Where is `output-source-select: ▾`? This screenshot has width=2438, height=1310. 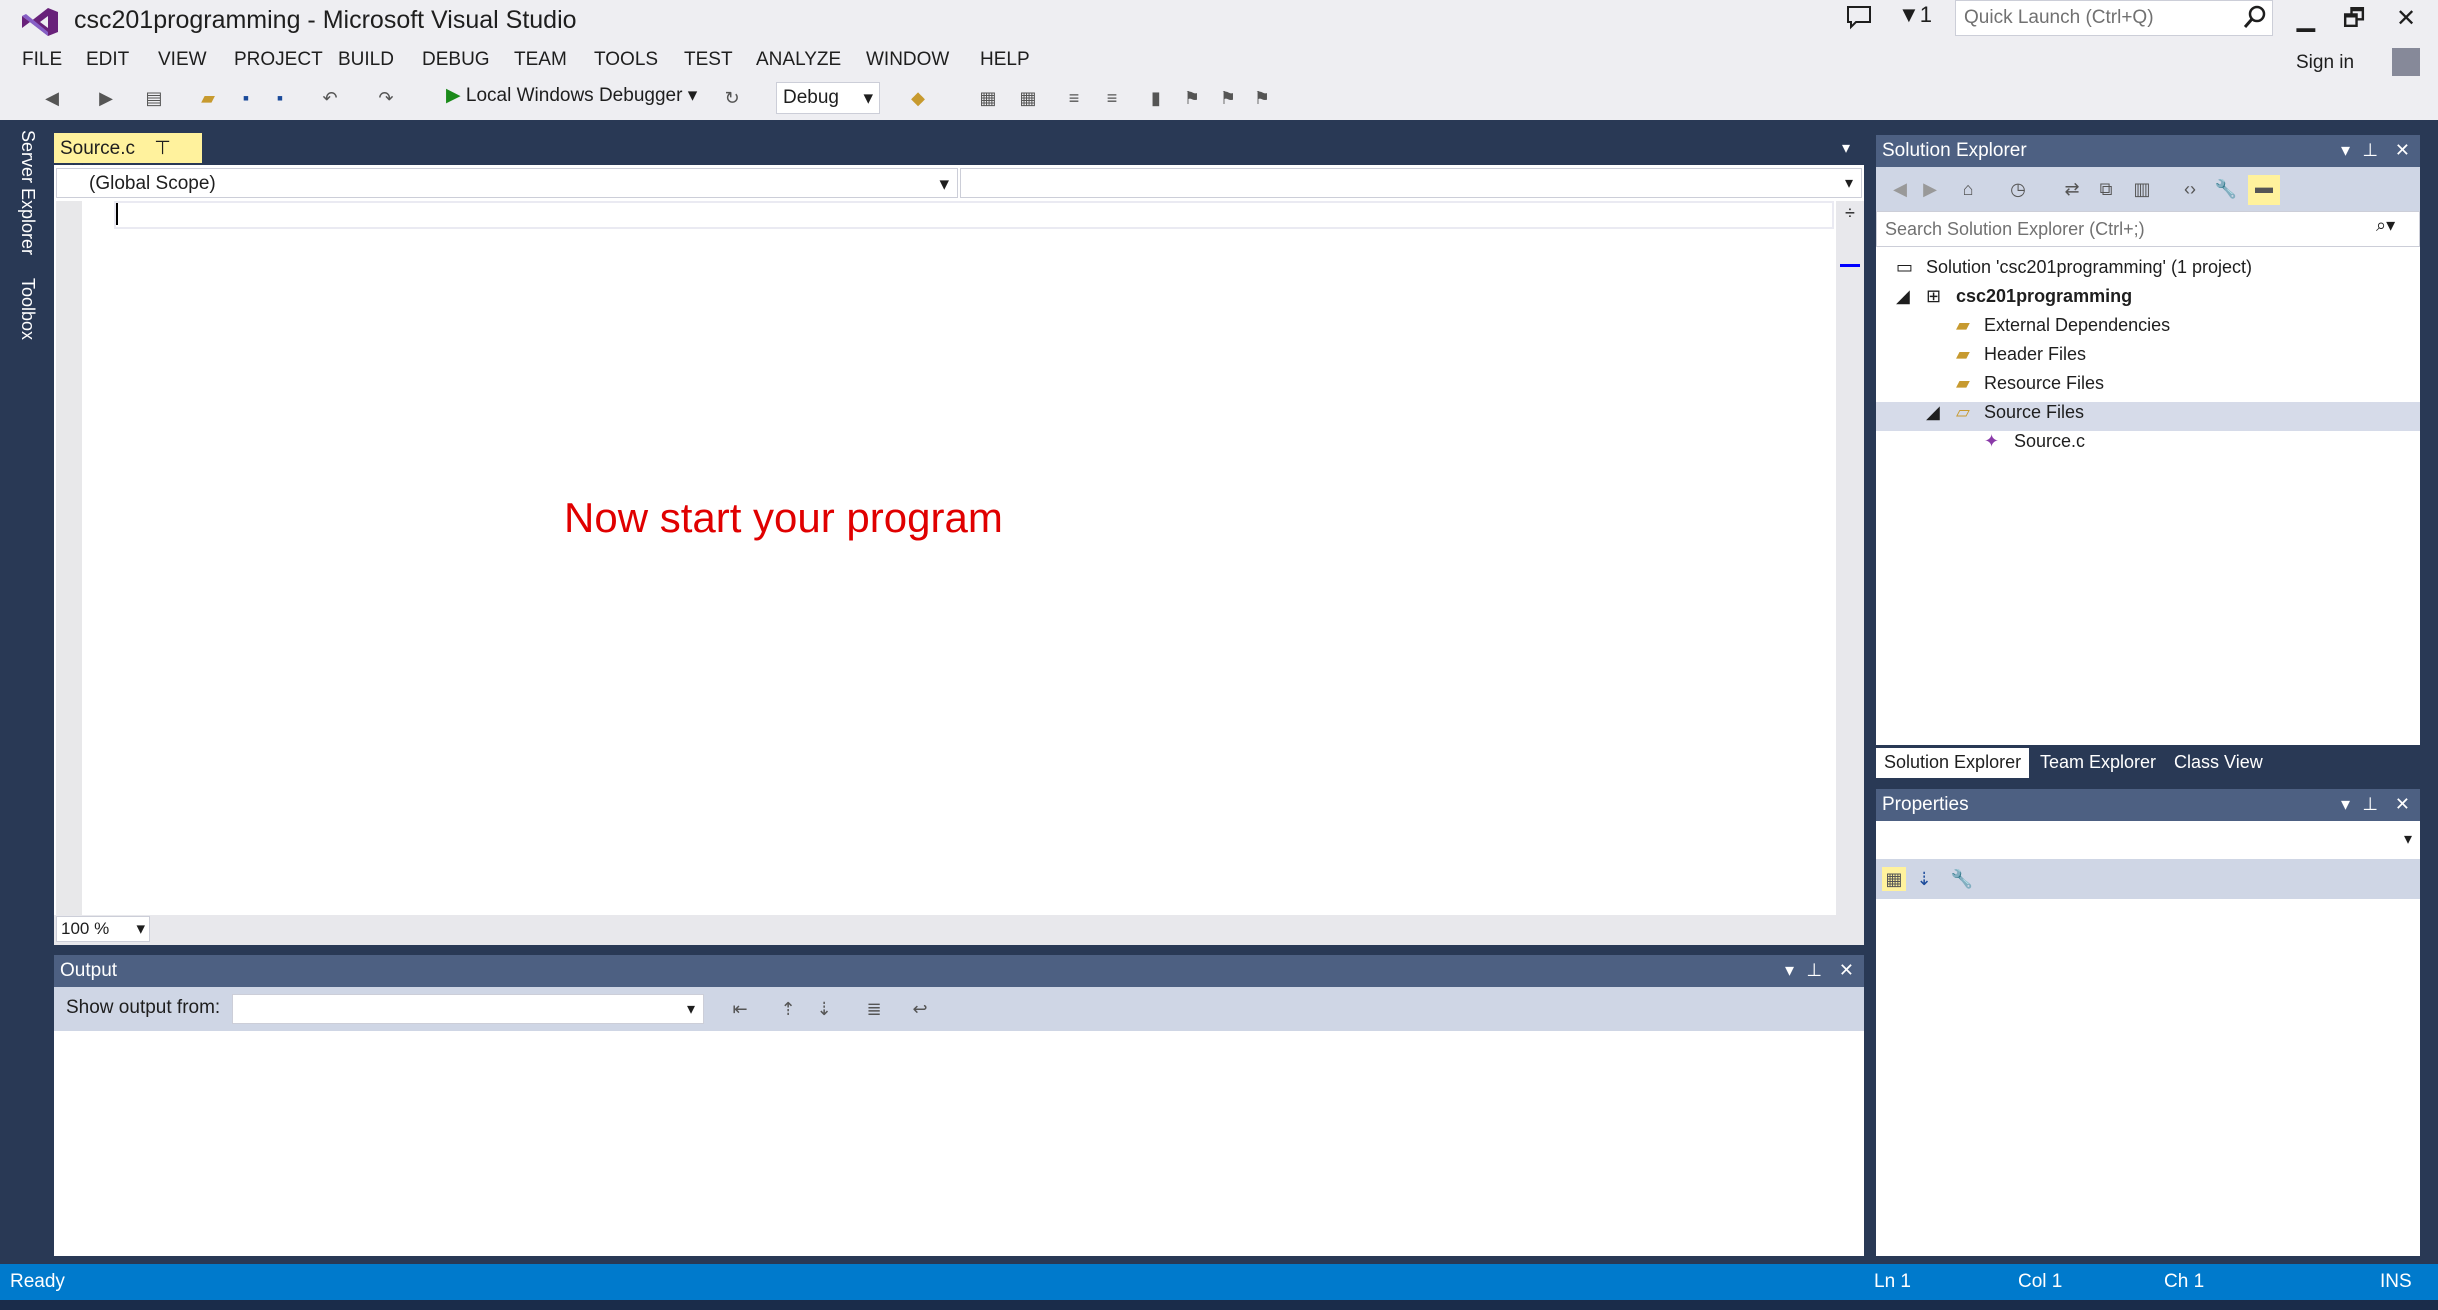
output-source-select: ▾ is located at coordinates (468, 1009).